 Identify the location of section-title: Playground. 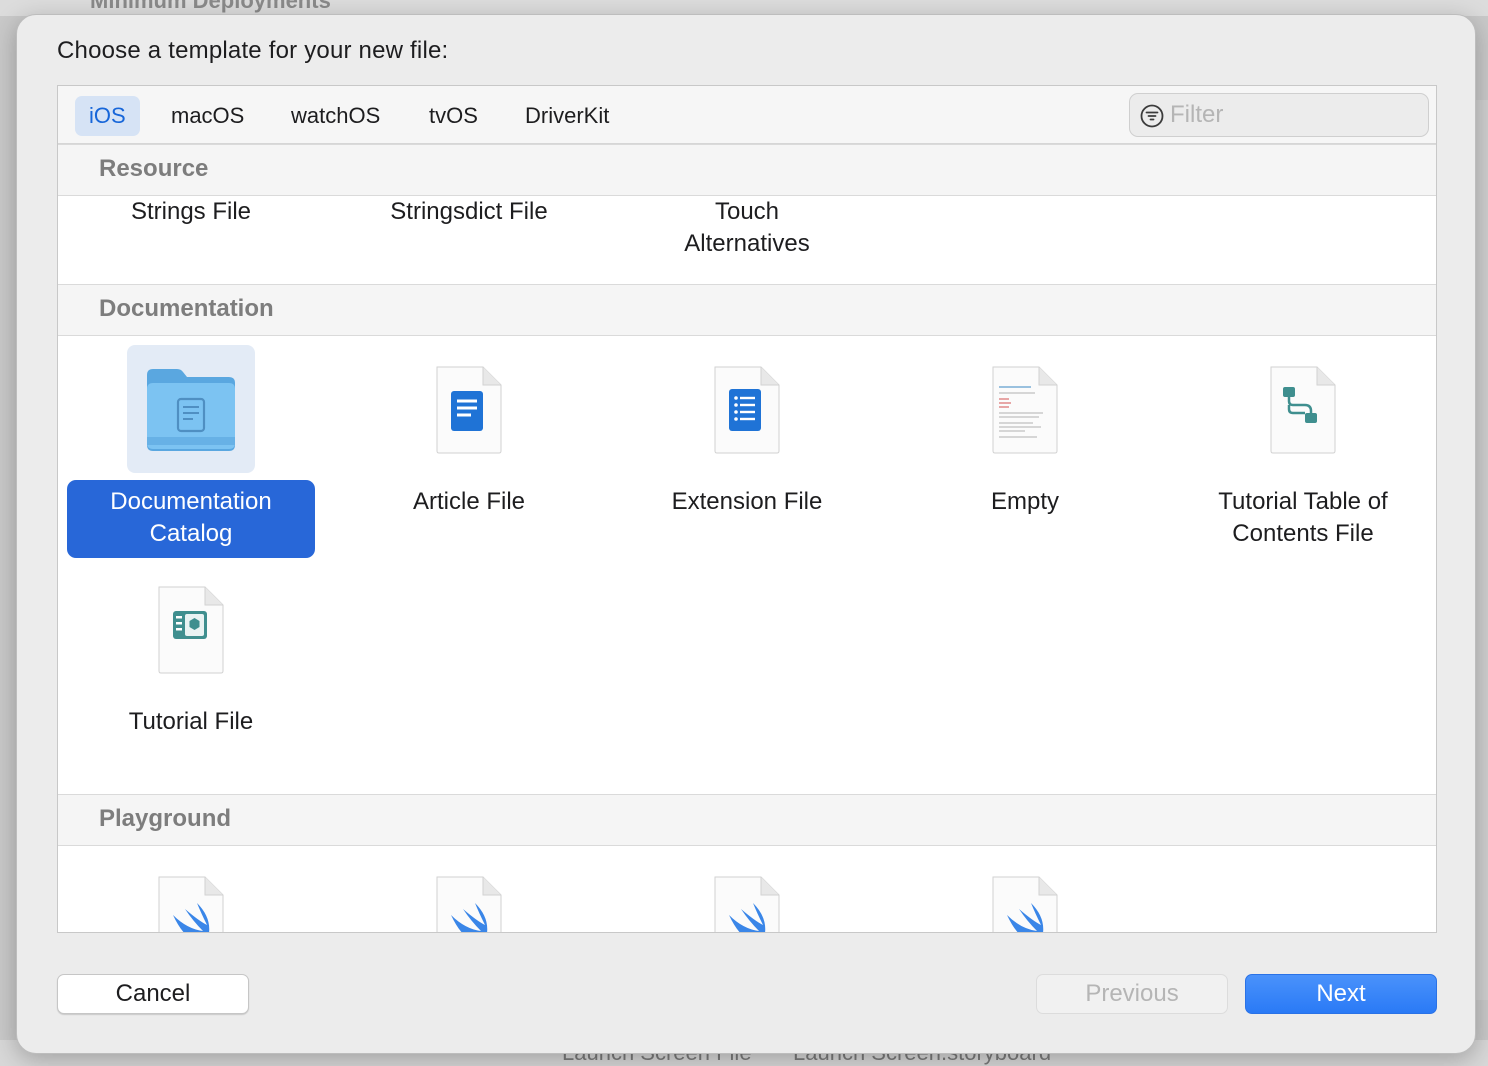
(165, 818).